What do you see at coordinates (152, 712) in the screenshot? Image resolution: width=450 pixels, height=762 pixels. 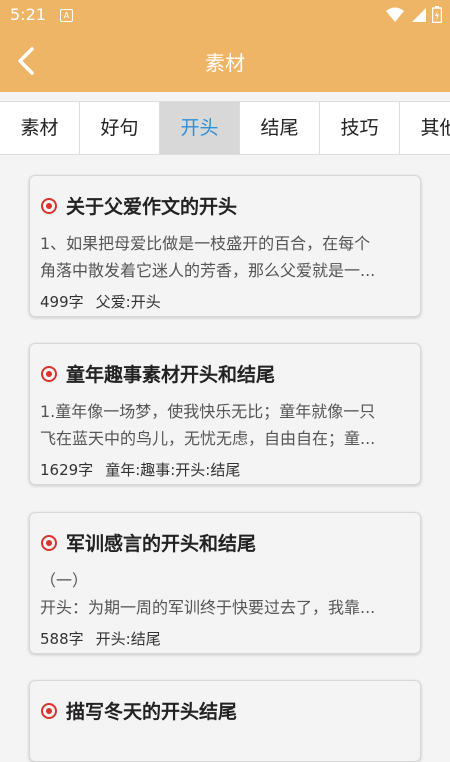 I see `card-title: 描写冬天的开头结尾` at bounding box center [152, 712].